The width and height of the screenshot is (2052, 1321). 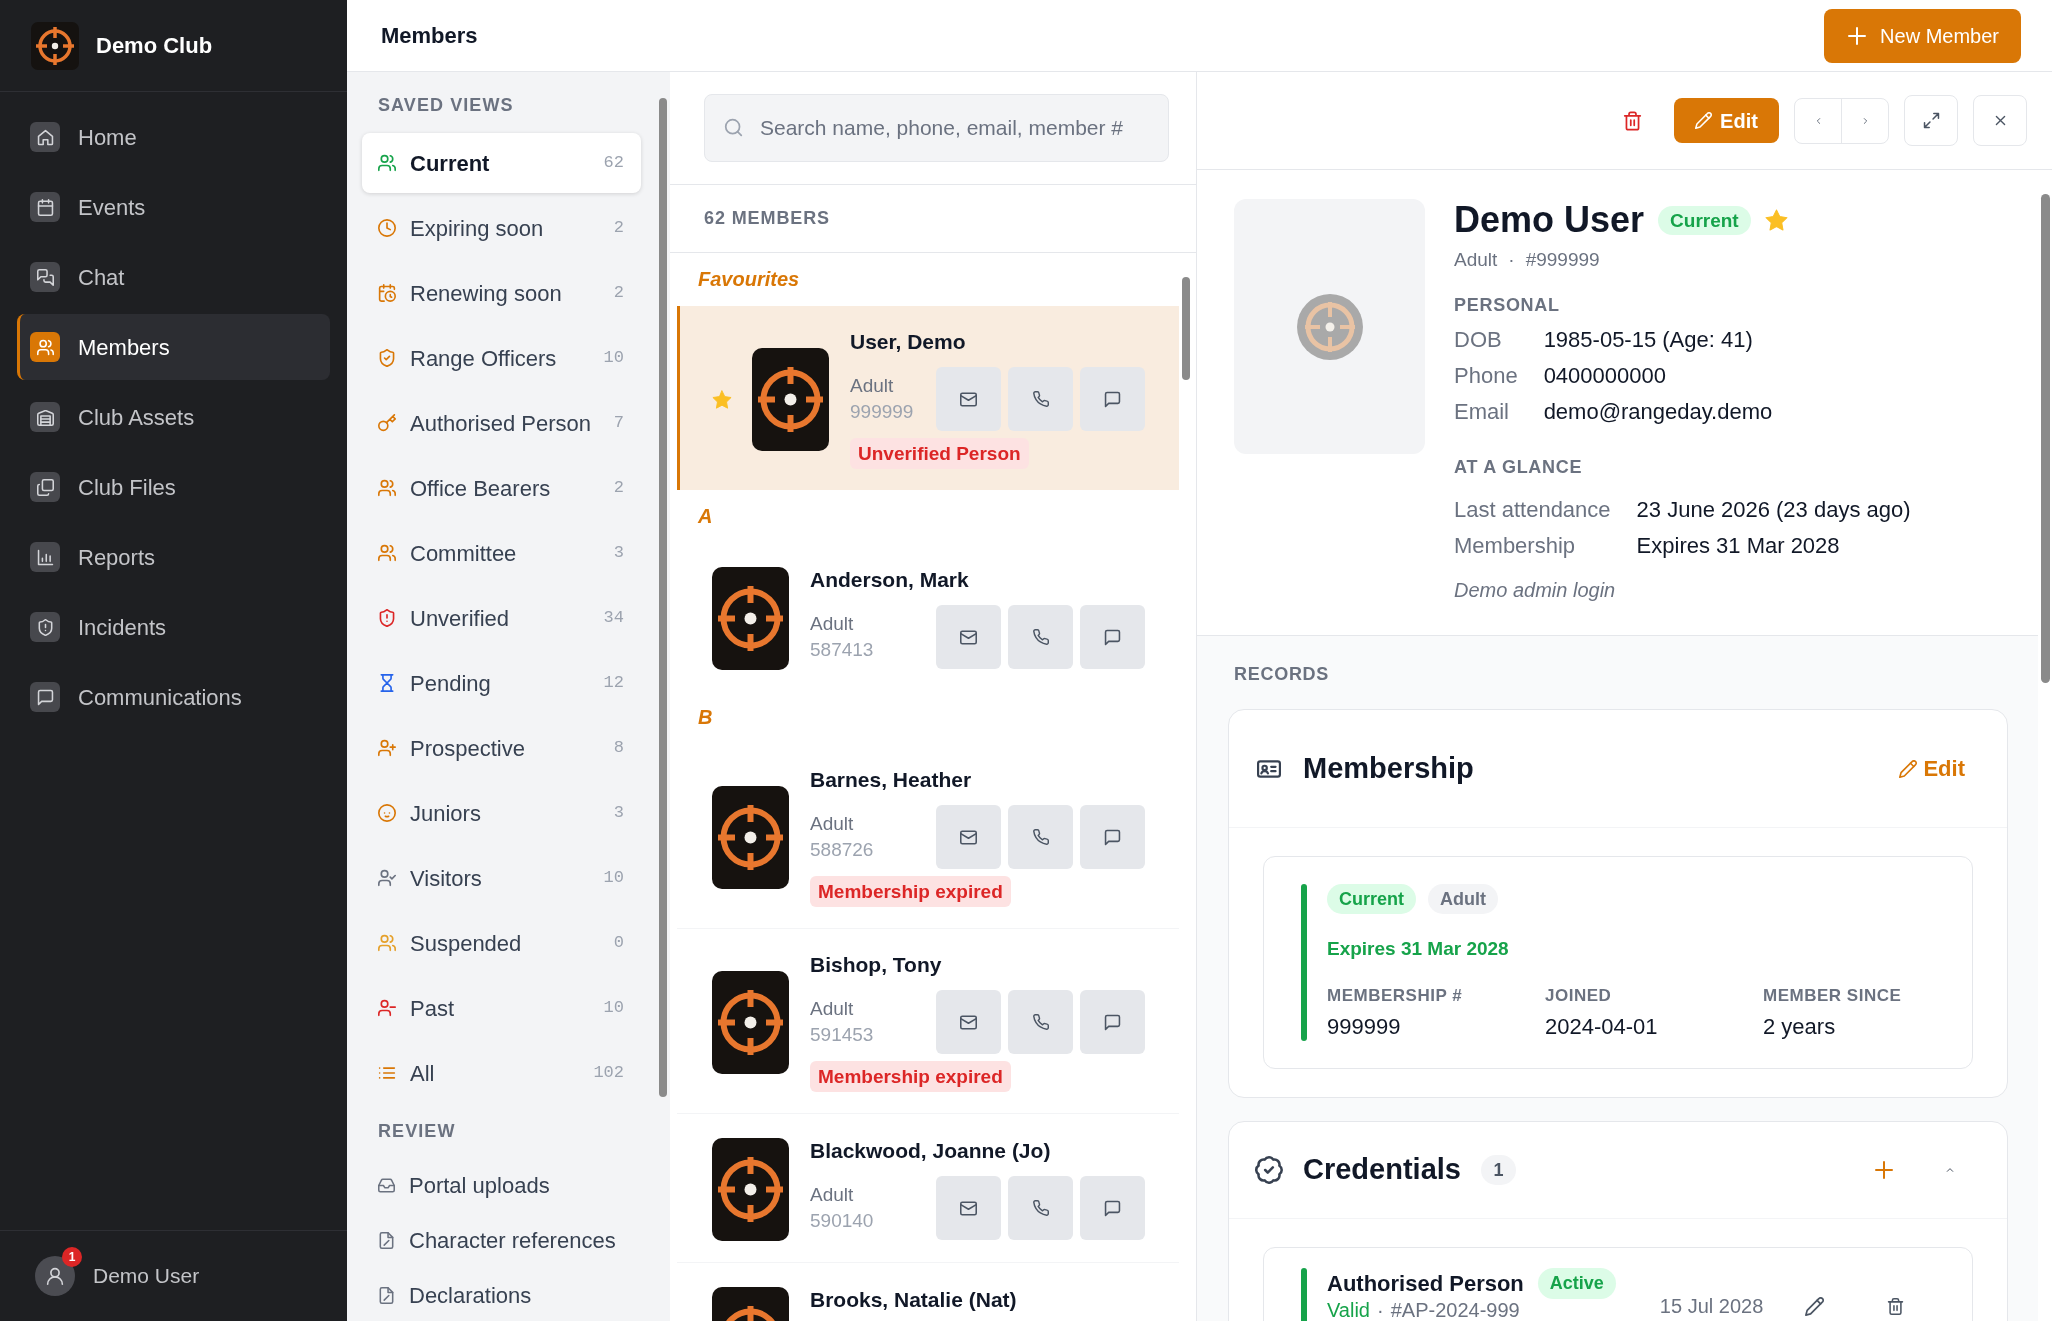 What do you see at coordinates (1269, 1170) in the screenshot?
I see `badge-check-icon` at bounding box center [1269, 1170].